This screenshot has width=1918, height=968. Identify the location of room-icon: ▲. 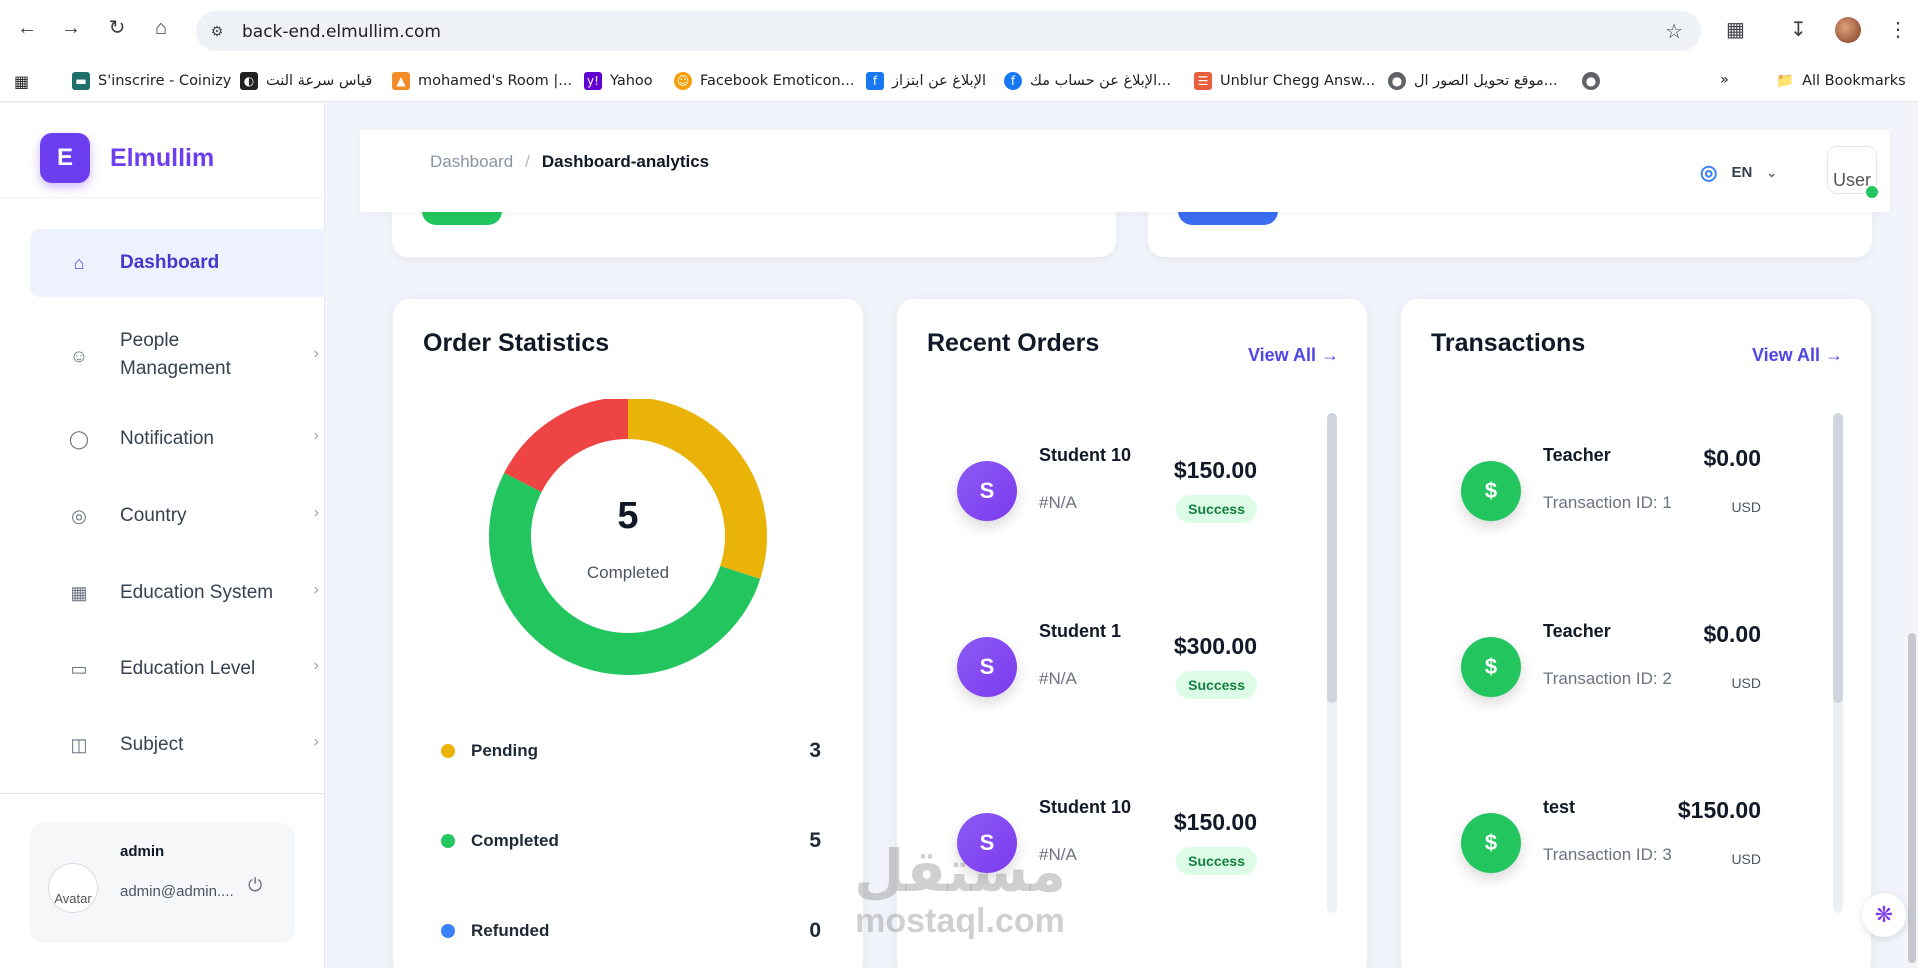
(401, 81).